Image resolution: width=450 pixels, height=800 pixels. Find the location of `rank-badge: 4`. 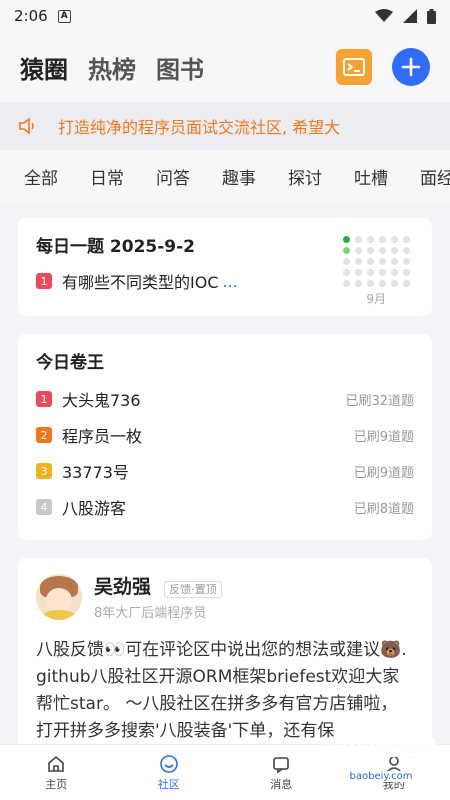

rank-badge: 4 is located at coordinates (44, 507).